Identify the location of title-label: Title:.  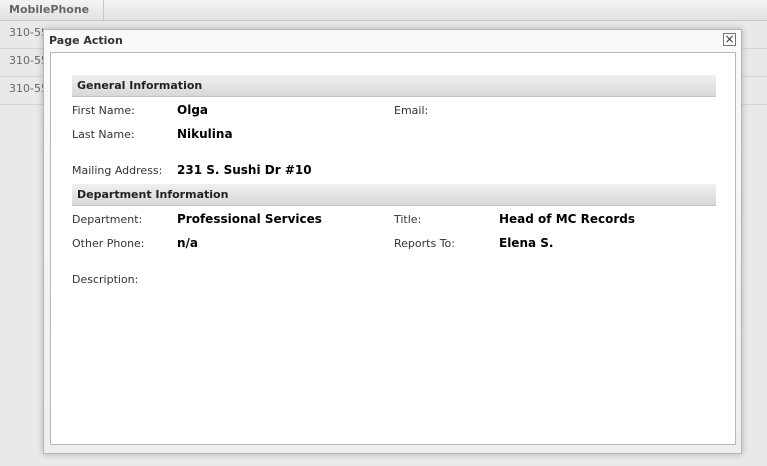
(408, 219).